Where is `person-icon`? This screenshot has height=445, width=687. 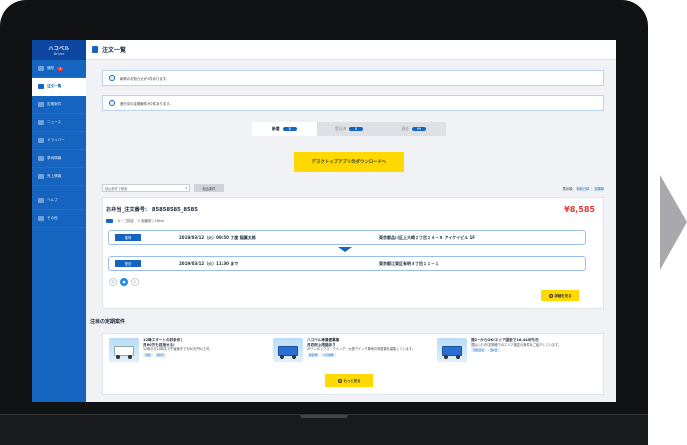
person-icon is located at coordinates (41, 140).